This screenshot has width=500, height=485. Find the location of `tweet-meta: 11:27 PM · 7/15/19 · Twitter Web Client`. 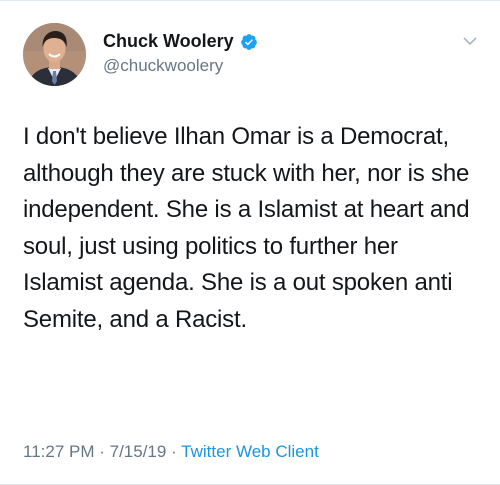

tweet-meta: 11:27 PM · 7/15/19 · Twitter Web Client is located at coordinates (171, 452).